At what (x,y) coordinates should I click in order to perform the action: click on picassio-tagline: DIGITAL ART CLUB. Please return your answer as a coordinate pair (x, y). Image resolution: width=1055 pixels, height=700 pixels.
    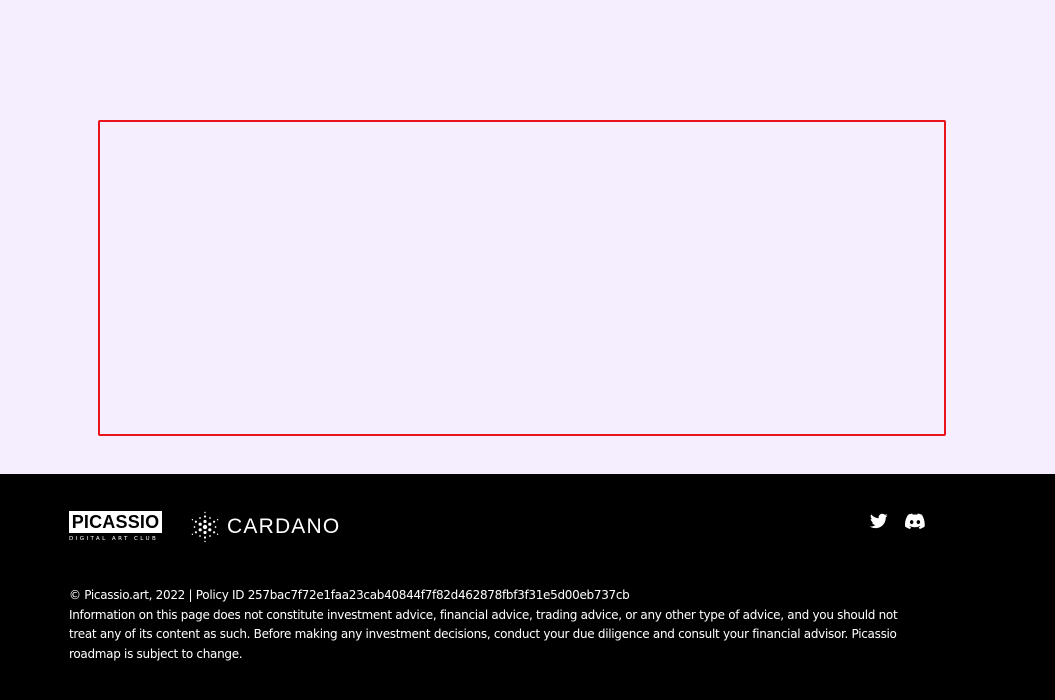
    Looking at the image, I should click on (114, 539).